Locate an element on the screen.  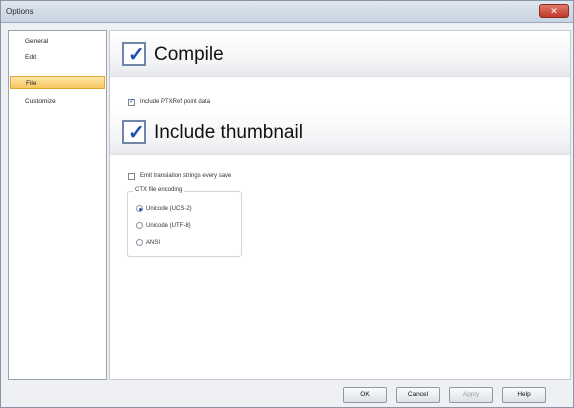
compile-checkbox: ✓ is located at coordinates (134, 54).